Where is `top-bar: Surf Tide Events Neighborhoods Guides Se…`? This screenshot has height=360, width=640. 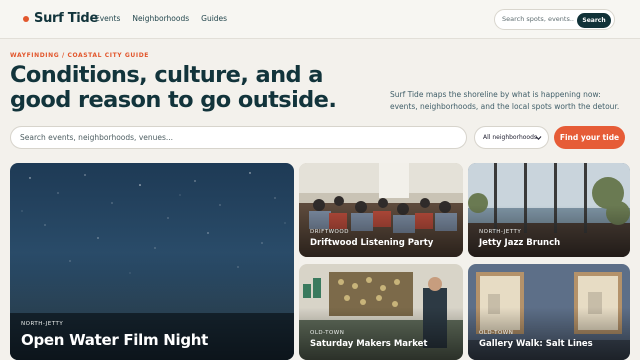
top-bar: Surf Tide Events Neighborhoods Guides Se… is located at coordinates (320, 19).